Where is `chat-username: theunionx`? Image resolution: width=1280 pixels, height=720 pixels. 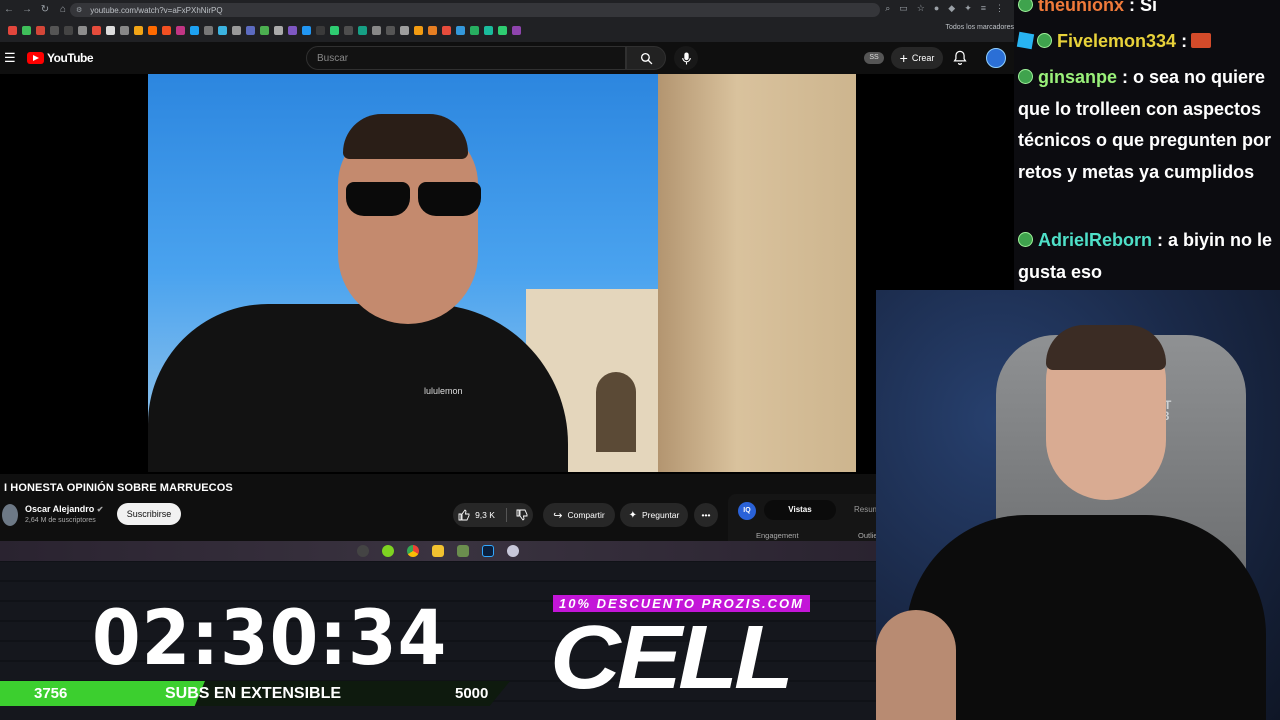 chat-username: theunionx is located at coordinates (1081, 7).